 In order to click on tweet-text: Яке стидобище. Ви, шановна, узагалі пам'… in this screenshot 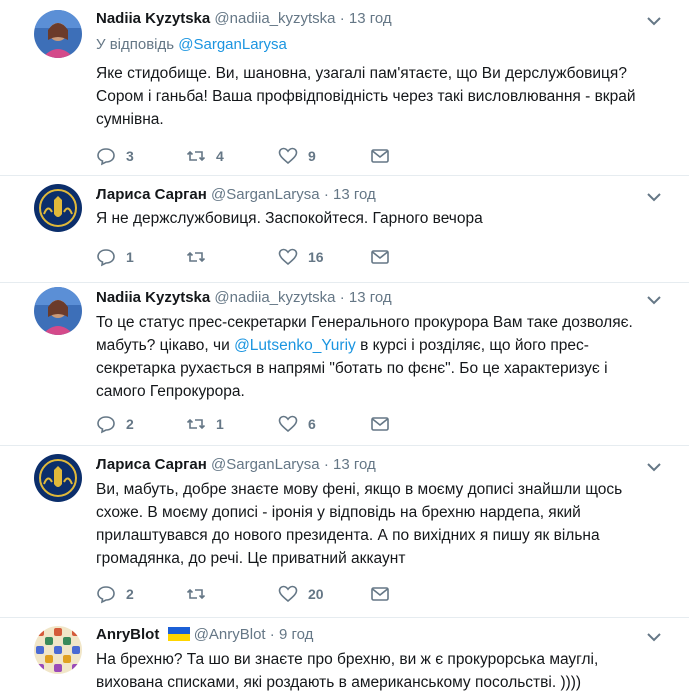, I will do `click(366, 96)`.